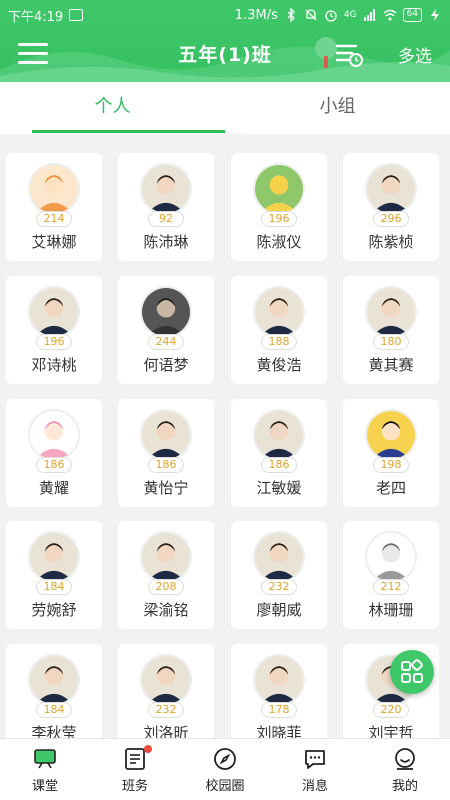 Image resolution: width=450 pixels, height=800 pixels. I want to click on multi-select-button: 多选, so click(415, 54).